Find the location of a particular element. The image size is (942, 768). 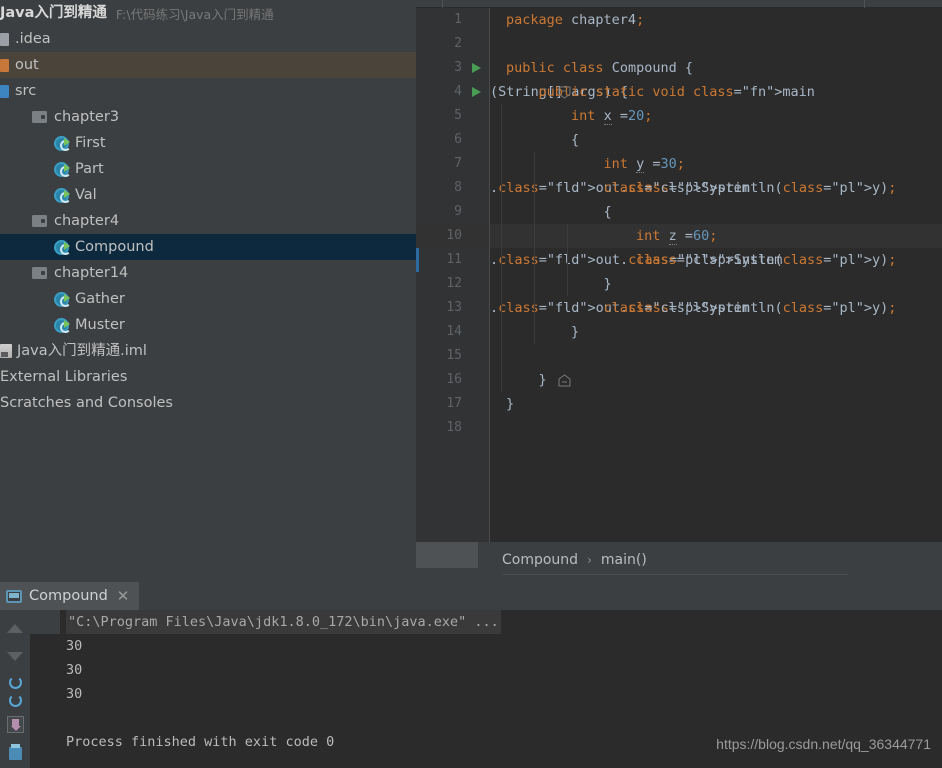

tree-item-muster: Muster is located at coordinates (208, 325).